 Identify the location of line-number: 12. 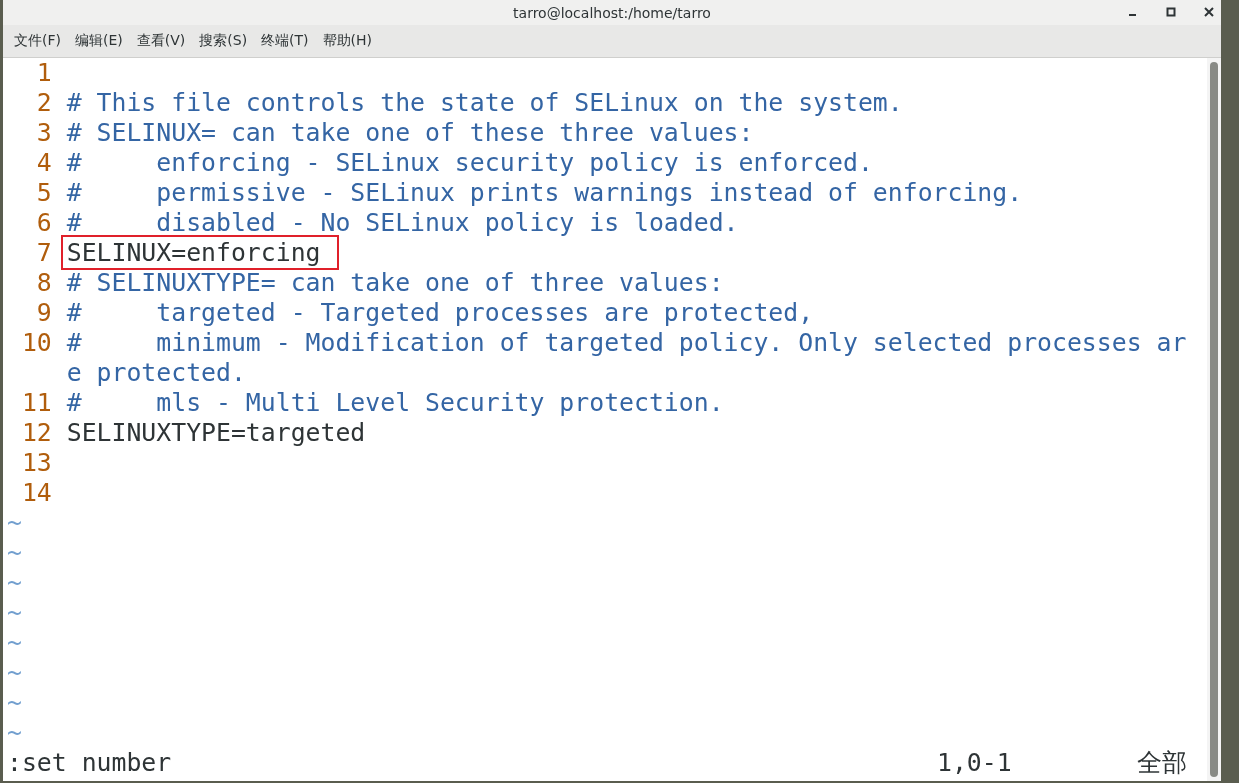
(36, 433).